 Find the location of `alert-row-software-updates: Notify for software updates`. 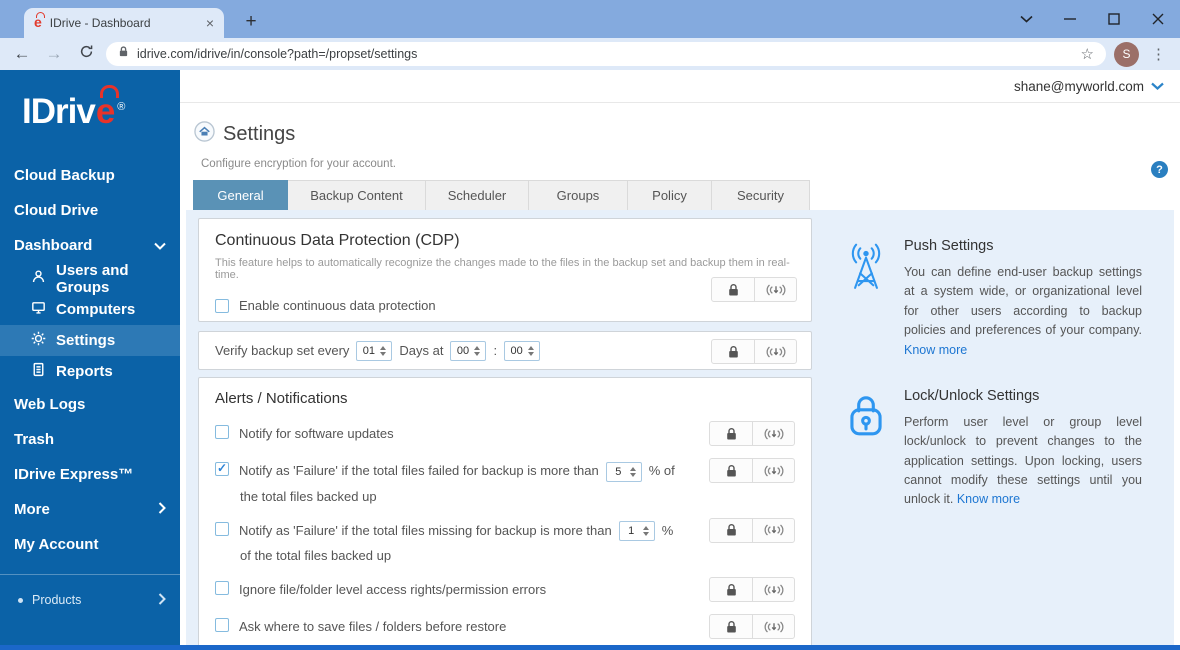

alert-row-software-updates: Notify for software updates is located at coordinates (505, 433).